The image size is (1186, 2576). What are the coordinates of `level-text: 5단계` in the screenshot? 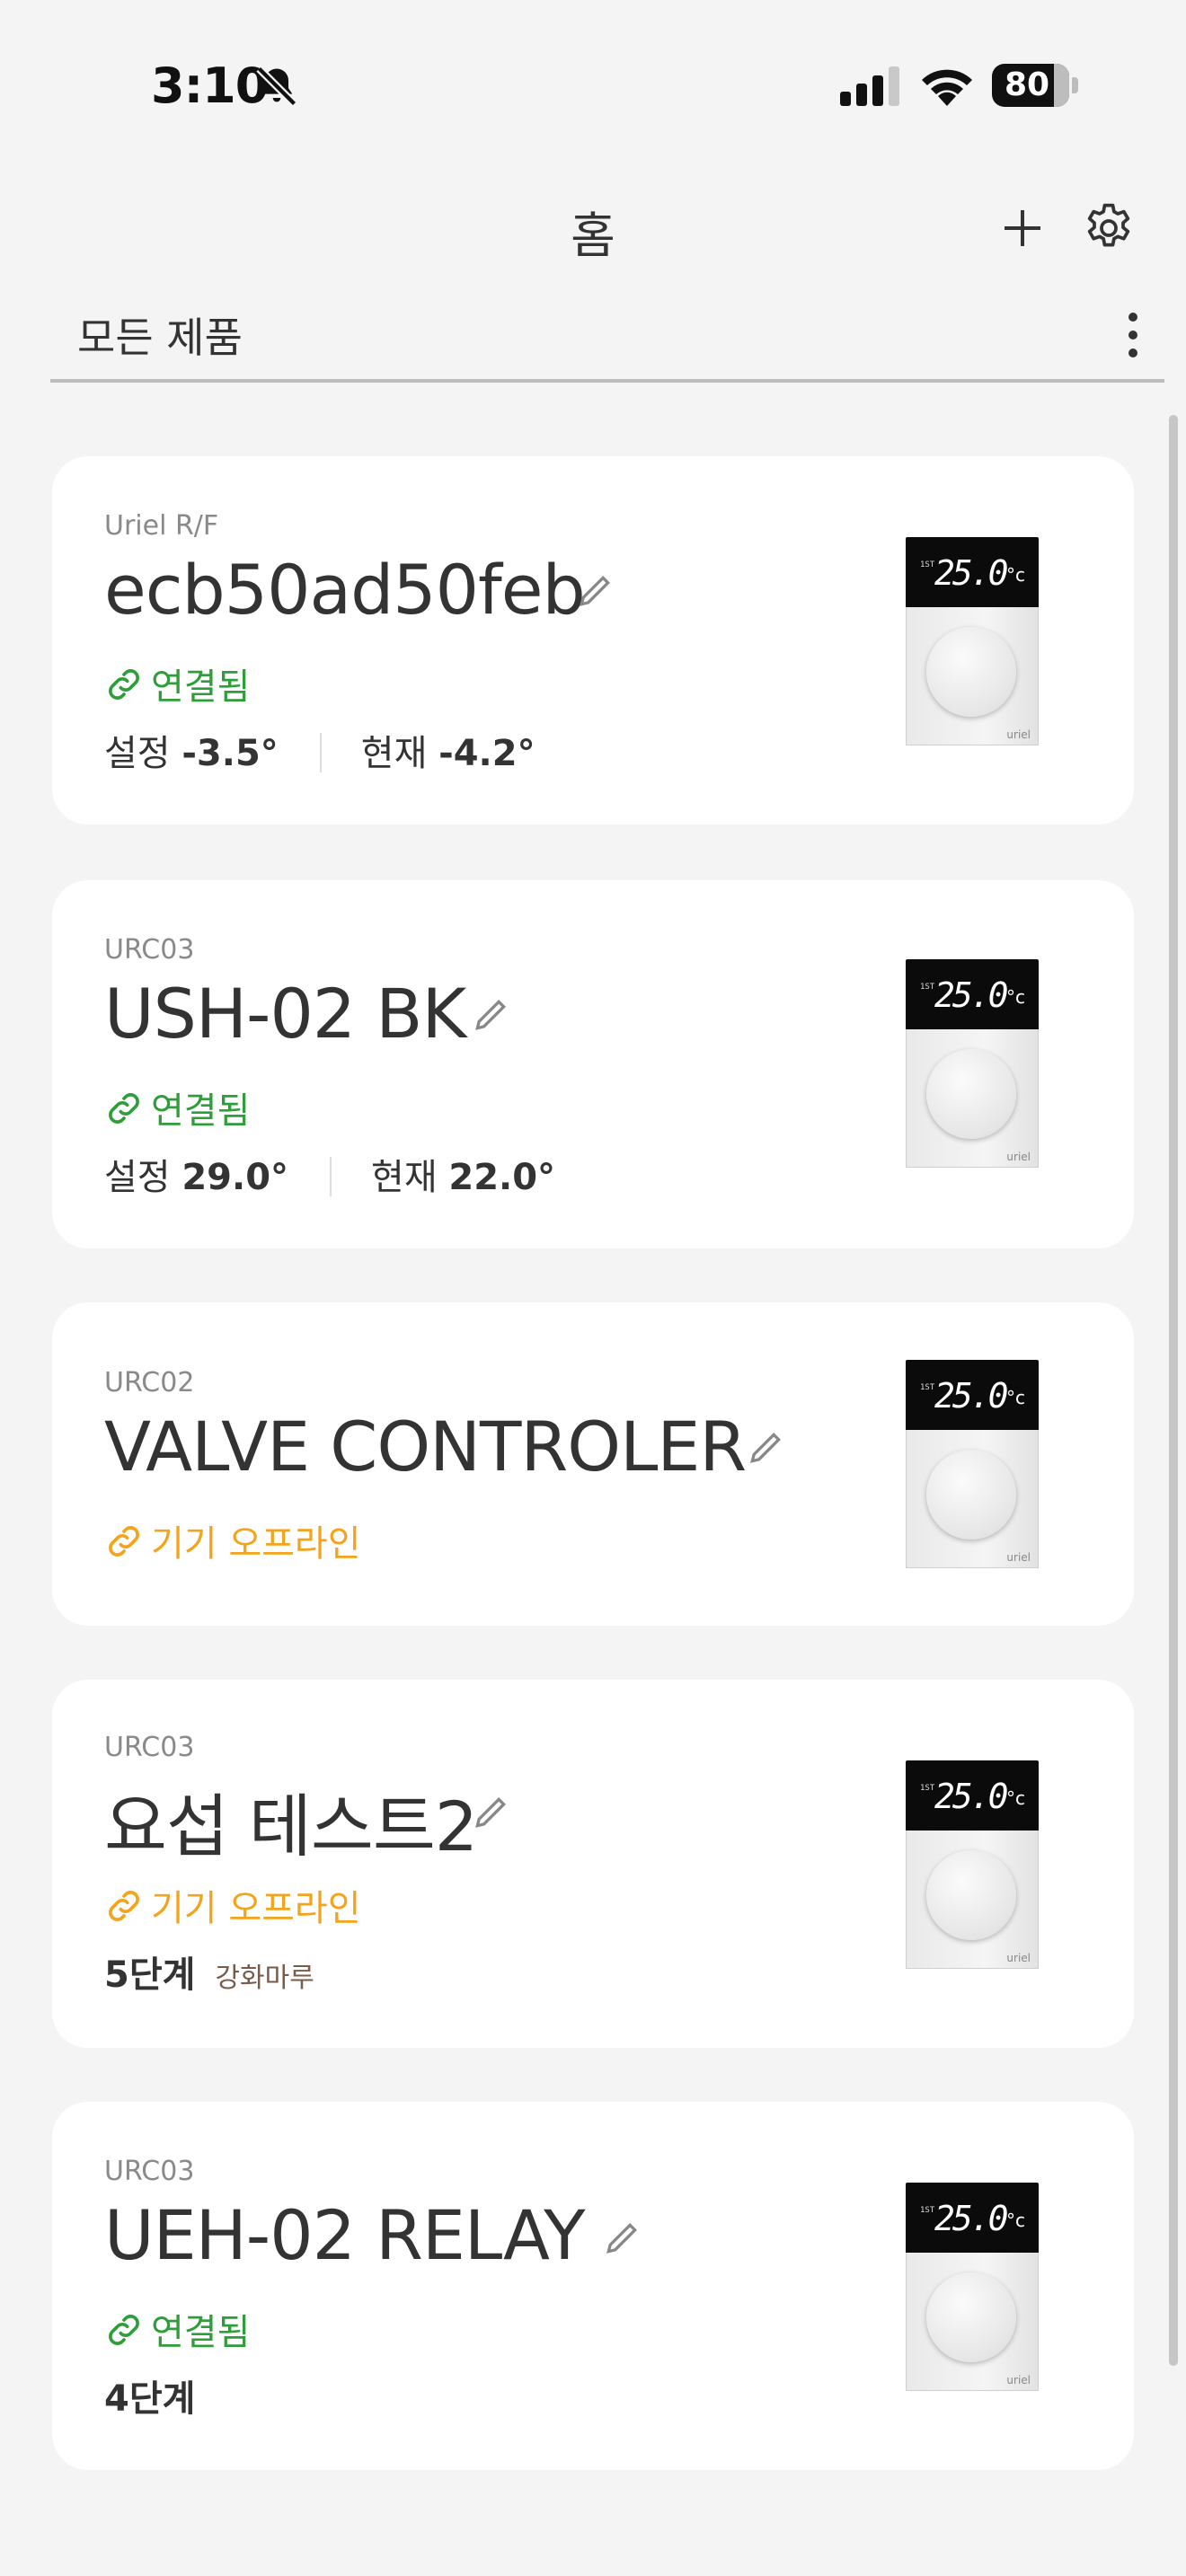 It's located at (150, 1975).